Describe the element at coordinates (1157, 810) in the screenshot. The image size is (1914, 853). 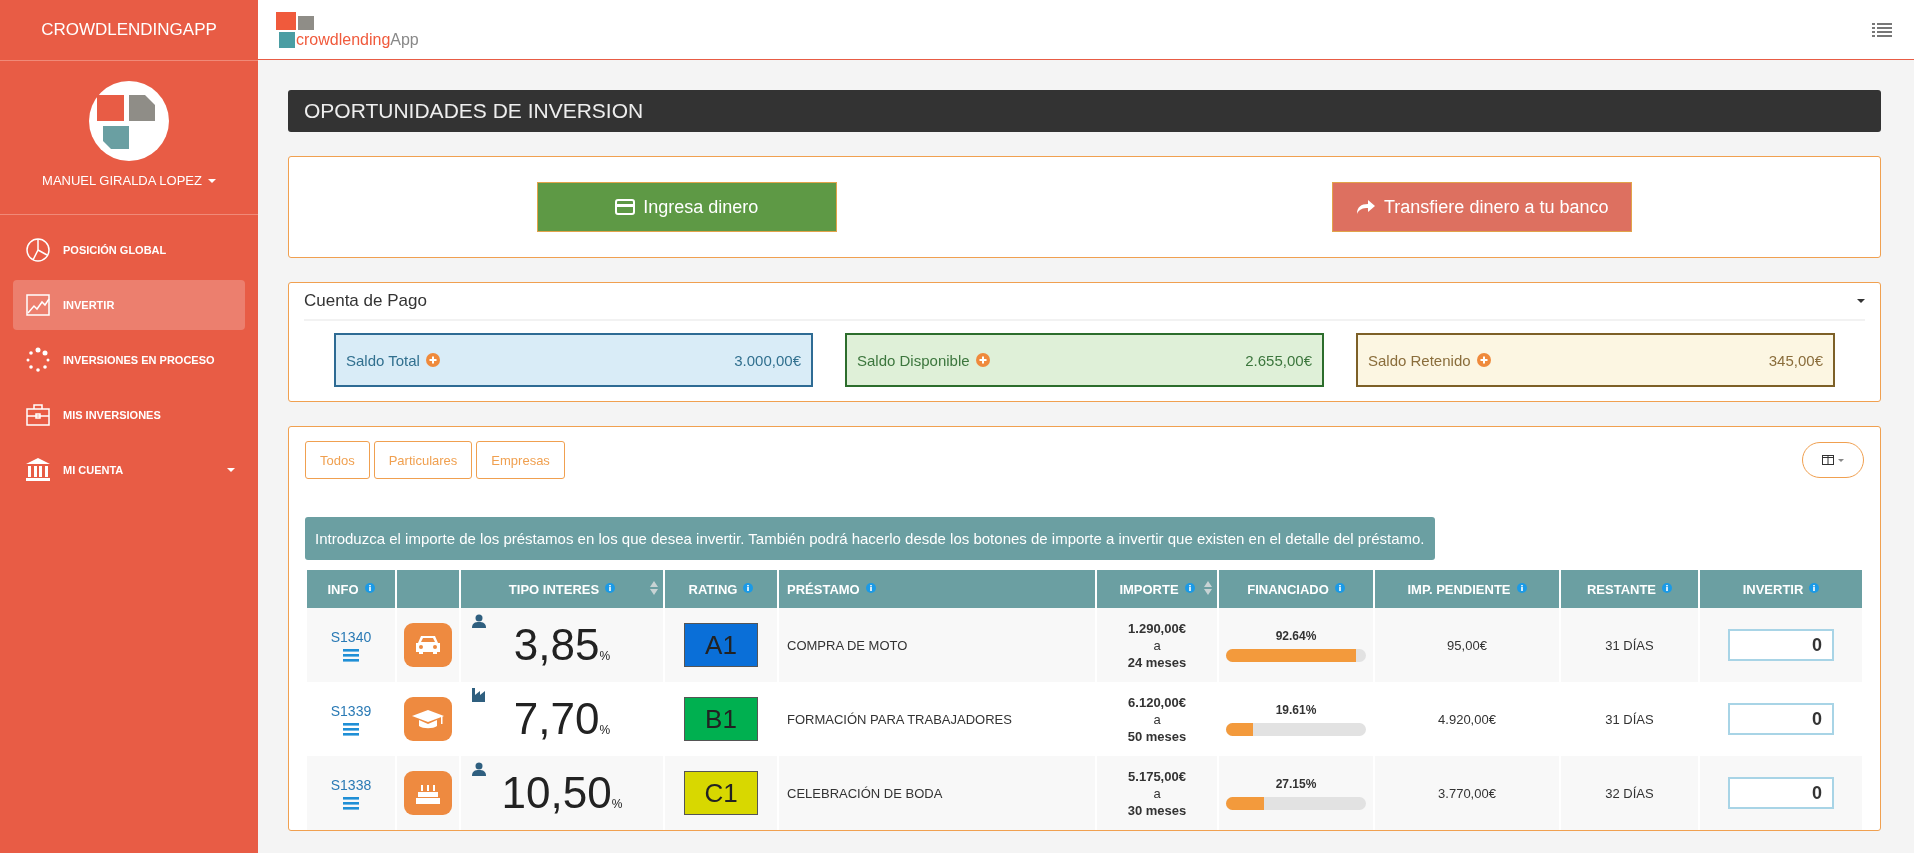
I see `loan-term: 30 meses` at that location.